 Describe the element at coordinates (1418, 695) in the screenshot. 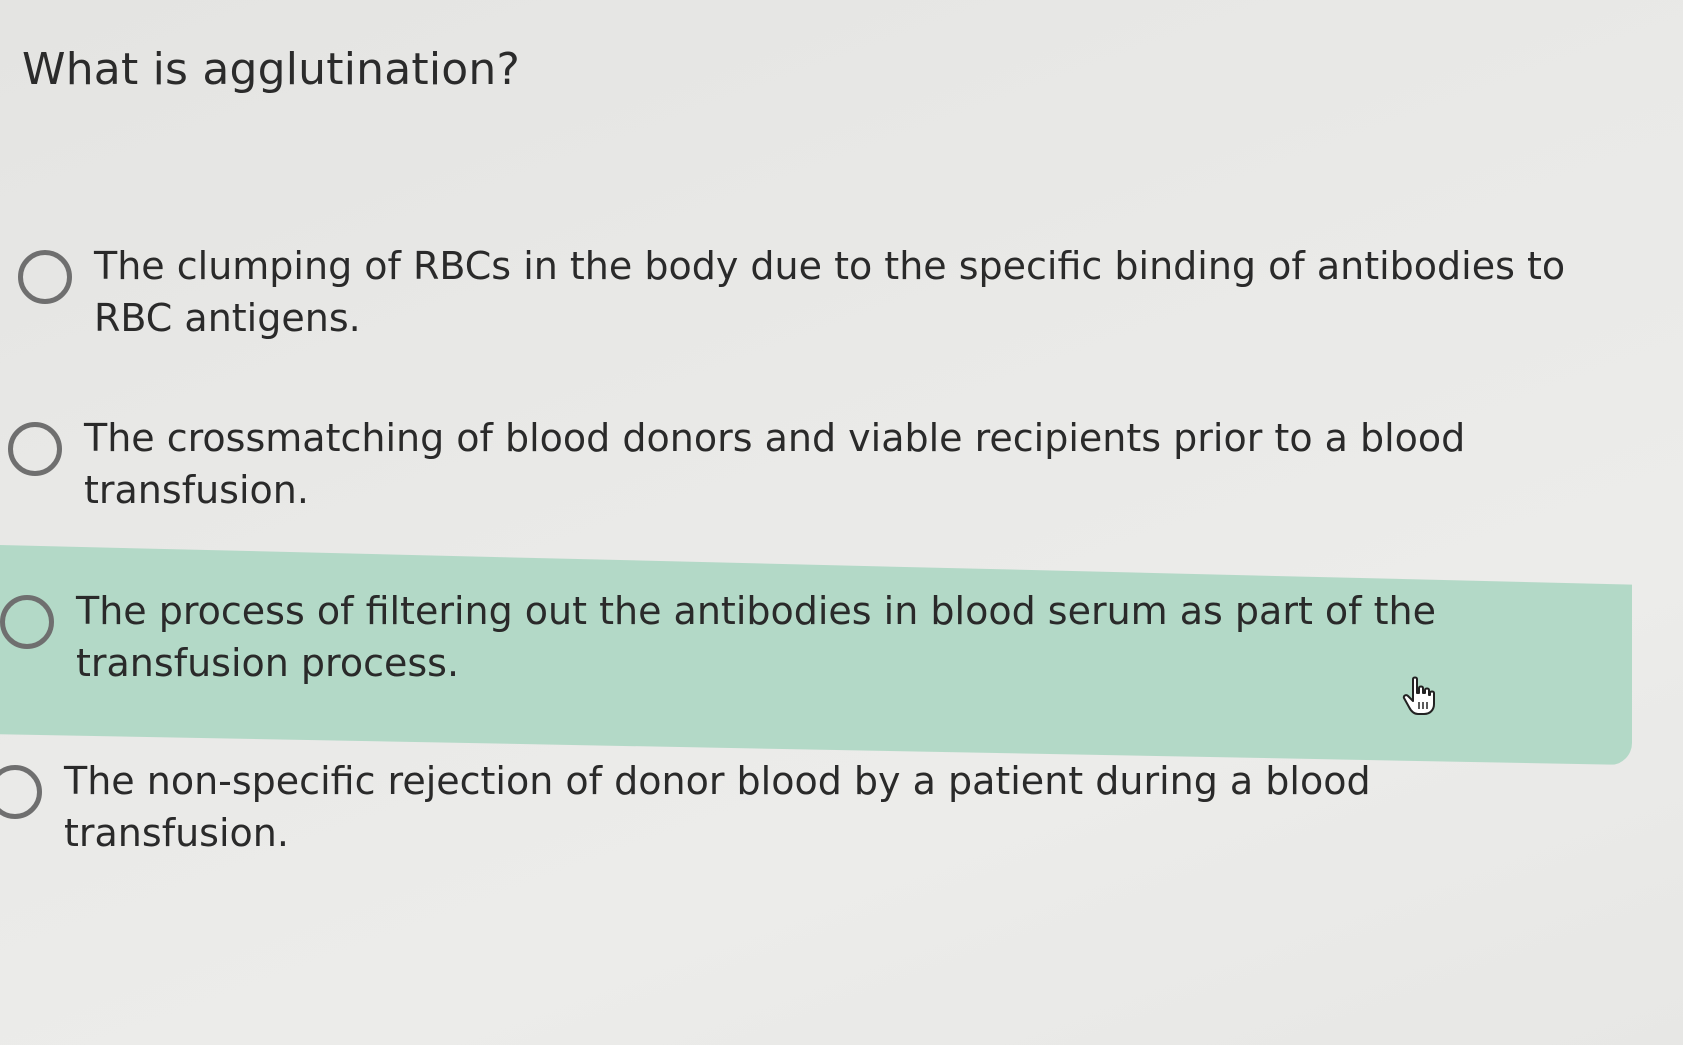

I see `hand-pointer-icon` at that location.